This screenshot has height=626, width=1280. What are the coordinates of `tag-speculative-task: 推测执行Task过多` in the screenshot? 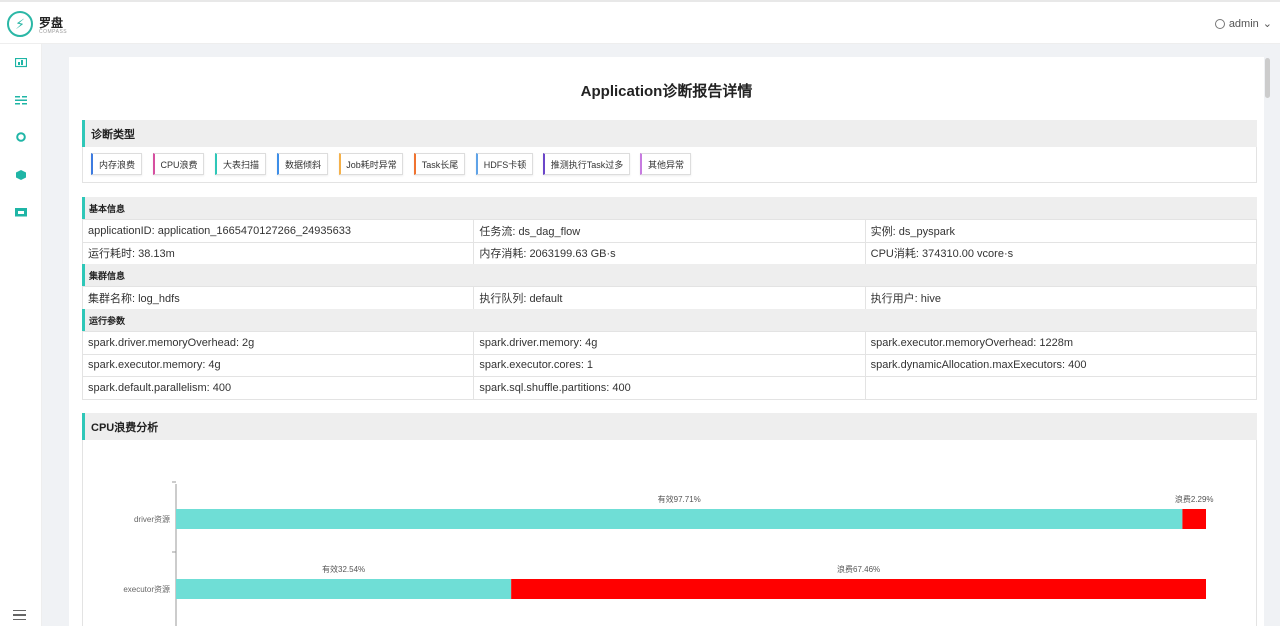 It's located at (586, 164).